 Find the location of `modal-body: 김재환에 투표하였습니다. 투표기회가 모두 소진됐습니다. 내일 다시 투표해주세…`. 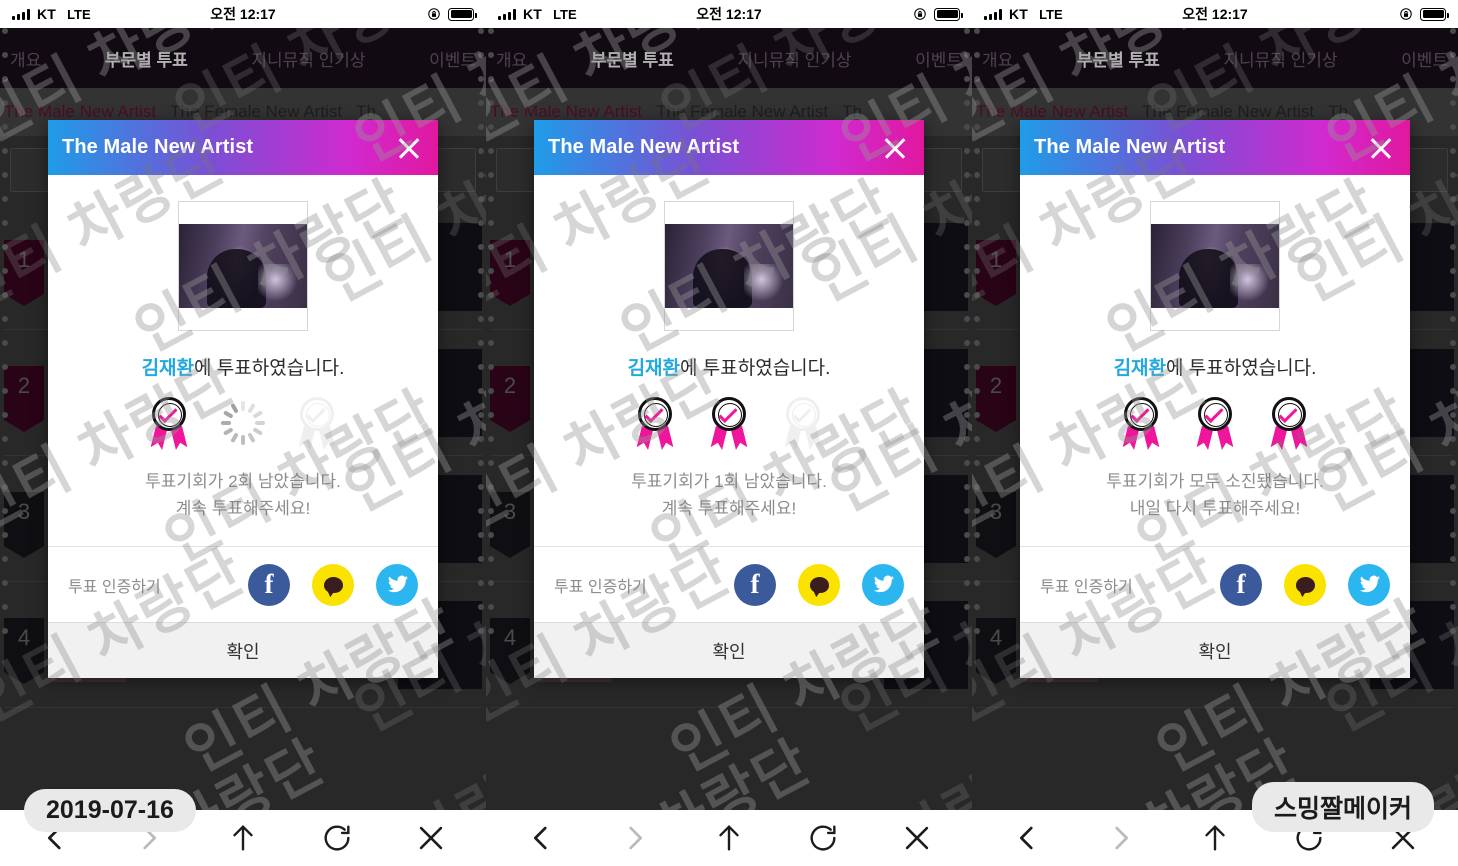

modal-body: 김재환에 투표하였습니다. 투표기회가 모두 소진됐습니다. 내일 다시 투표해주세… is located at coordinates (1215, 360).